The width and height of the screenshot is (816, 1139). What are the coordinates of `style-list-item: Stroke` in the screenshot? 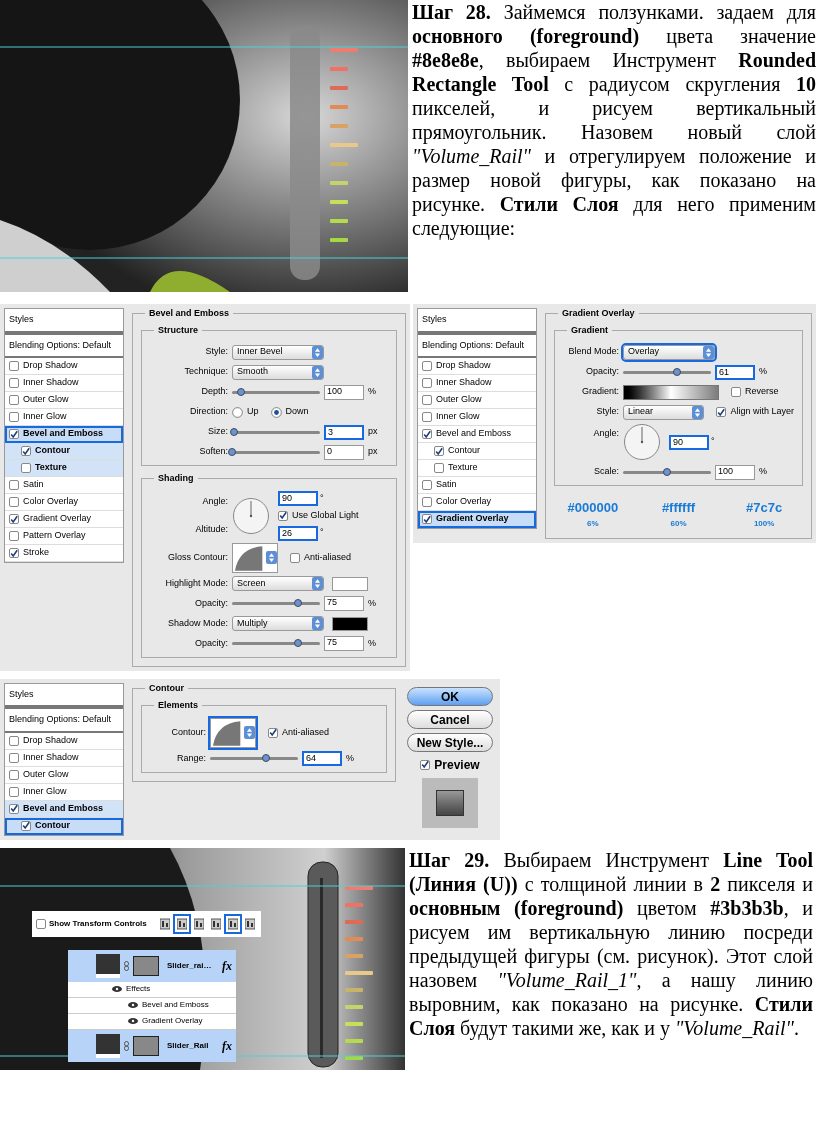 It's located at (64, 553).